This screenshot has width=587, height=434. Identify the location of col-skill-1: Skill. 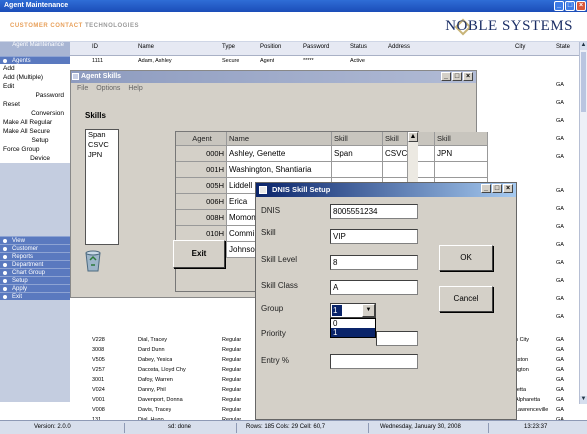
(357, 139).